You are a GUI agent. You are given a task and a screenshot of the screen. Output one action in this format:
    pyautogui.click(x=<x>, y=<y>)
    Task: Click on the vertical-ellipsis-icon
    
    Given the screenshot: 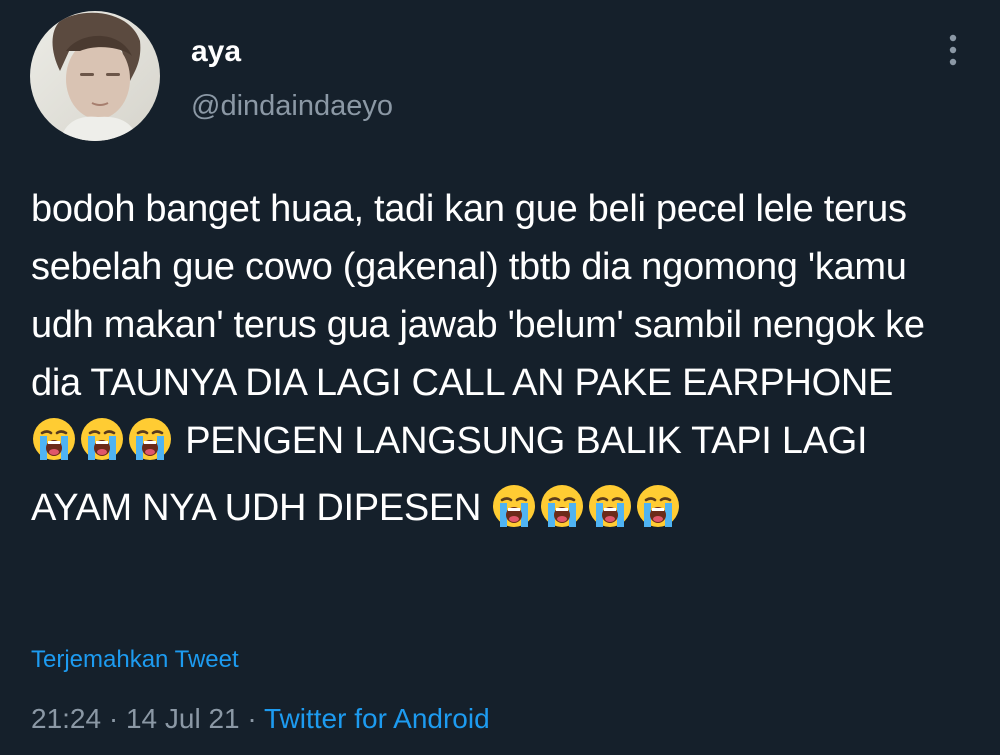 What is the action you would take?
    pyautogui.click(x=953, y=50)
    